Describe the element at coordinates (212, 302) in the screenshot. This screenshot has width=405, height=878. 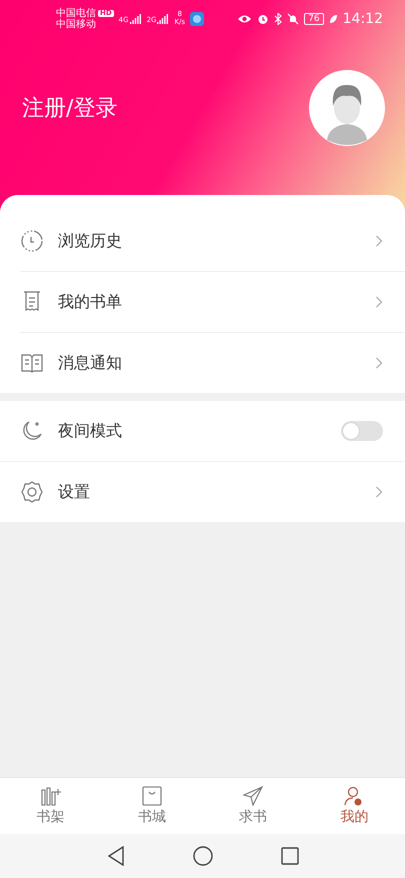
I see `menu-item: 我的书单` at that location.